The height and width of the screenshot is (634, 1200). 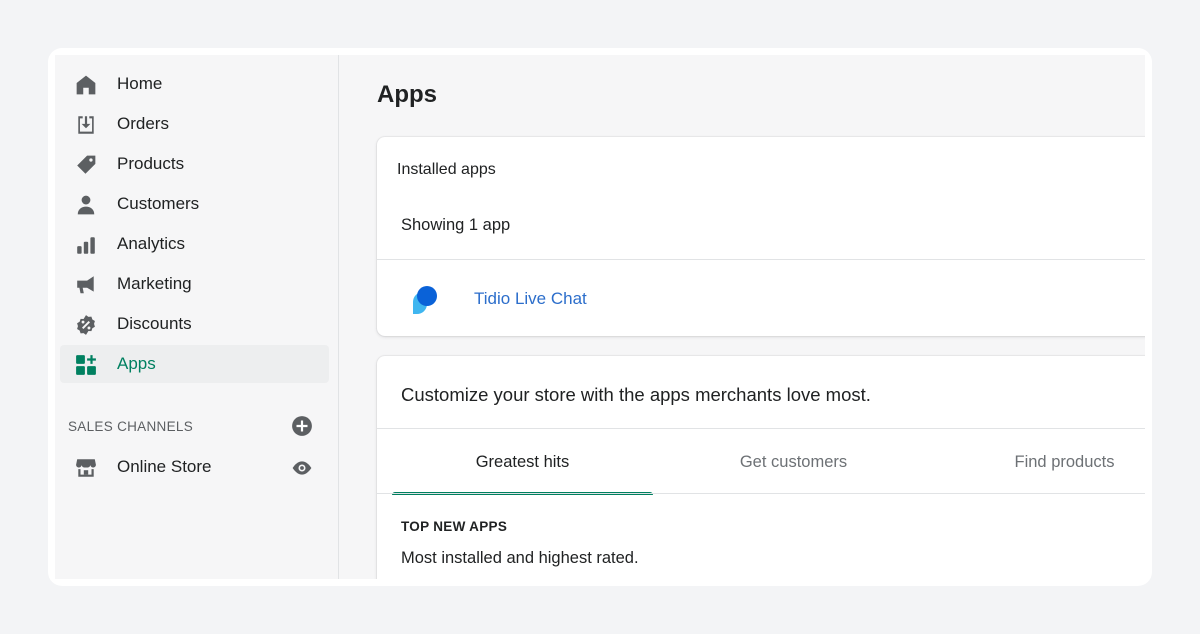 What do you see at coordinates (446, 169) in the screenshot?
I see `card-title: Installed apps` at bounding box center [446, 169].